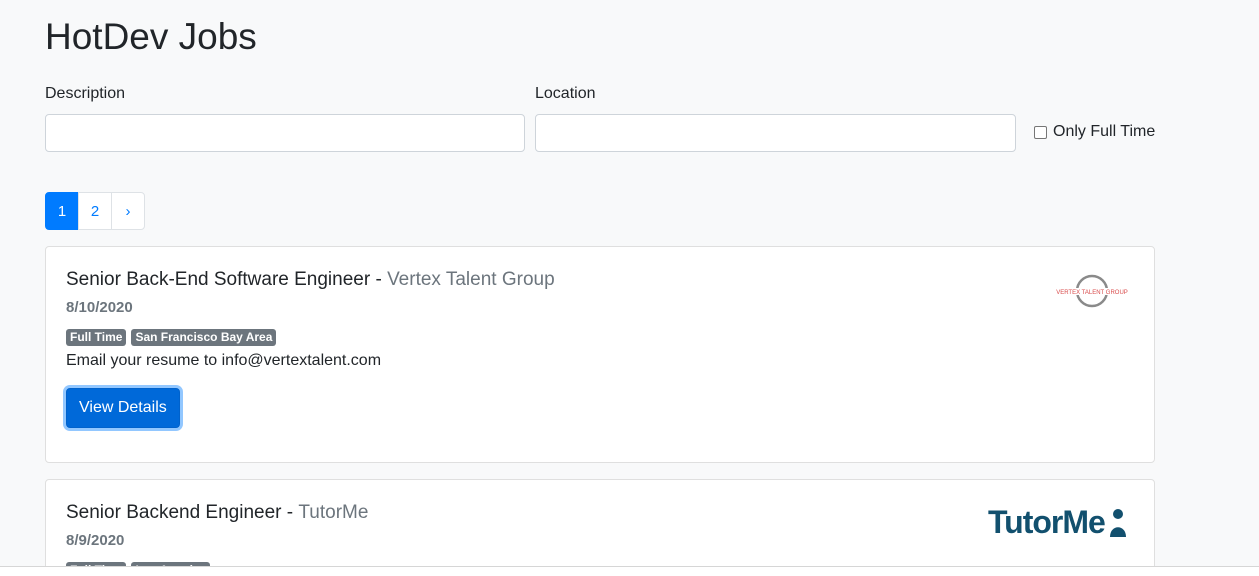 The width and height of the screenshot is (1259, 576). Describe the element at coordinates (151, 36) in the screenshot. I see `page-title: HotDev Jobs` at that location.